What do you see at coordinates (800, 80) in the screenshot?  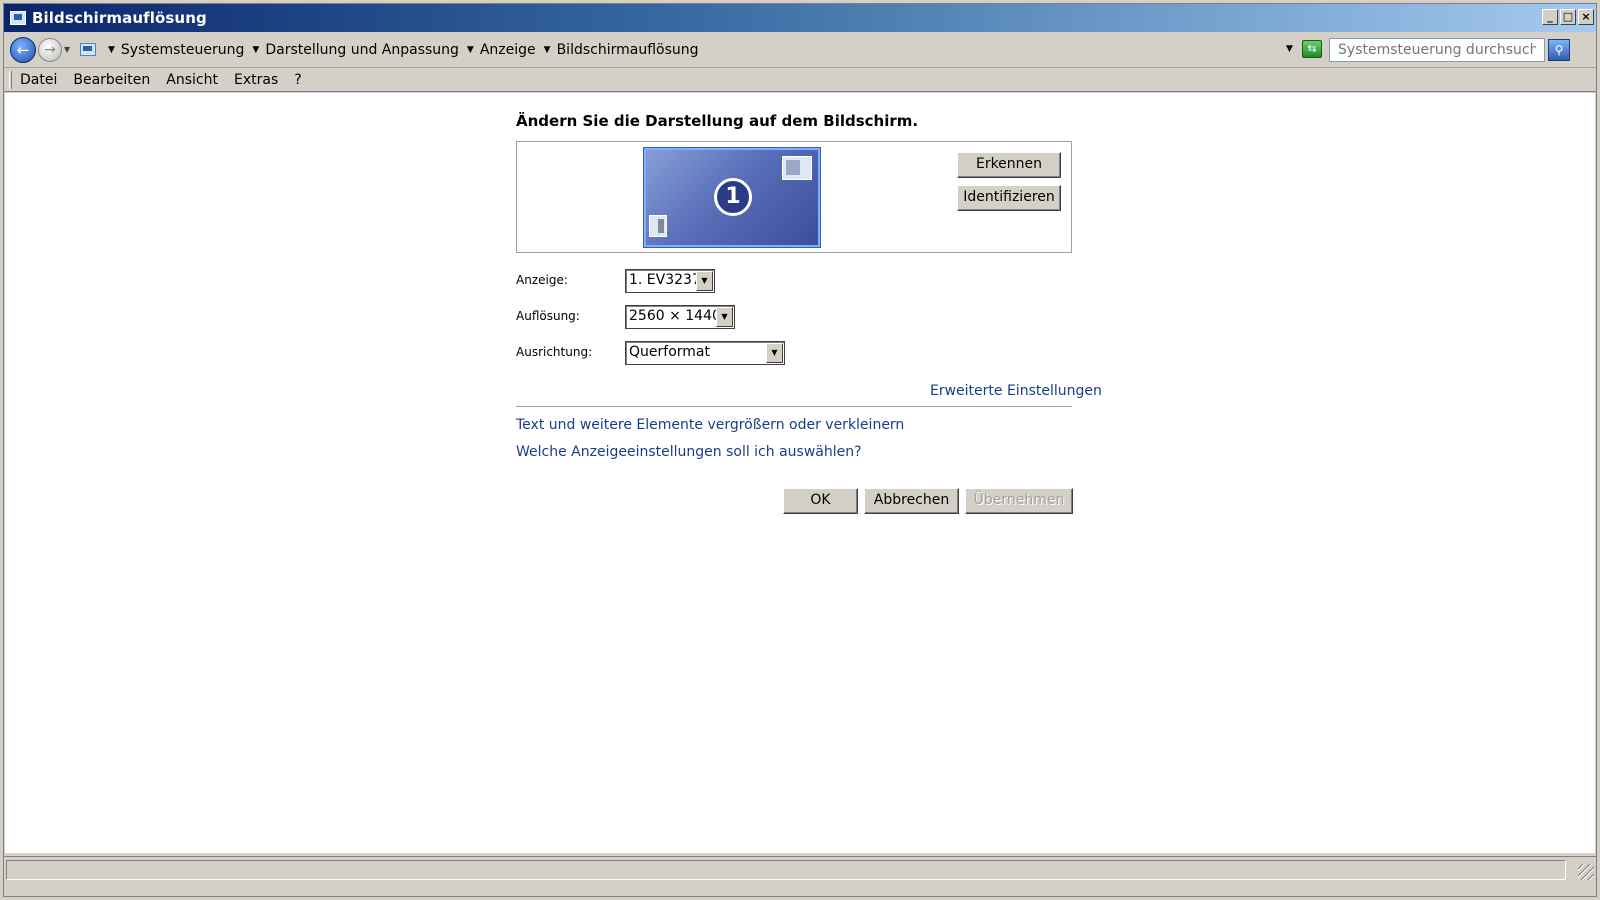 I see `menu-bar: Datei Bearbeiten Ansicht Extras ?` at bounding box center [800, 80].